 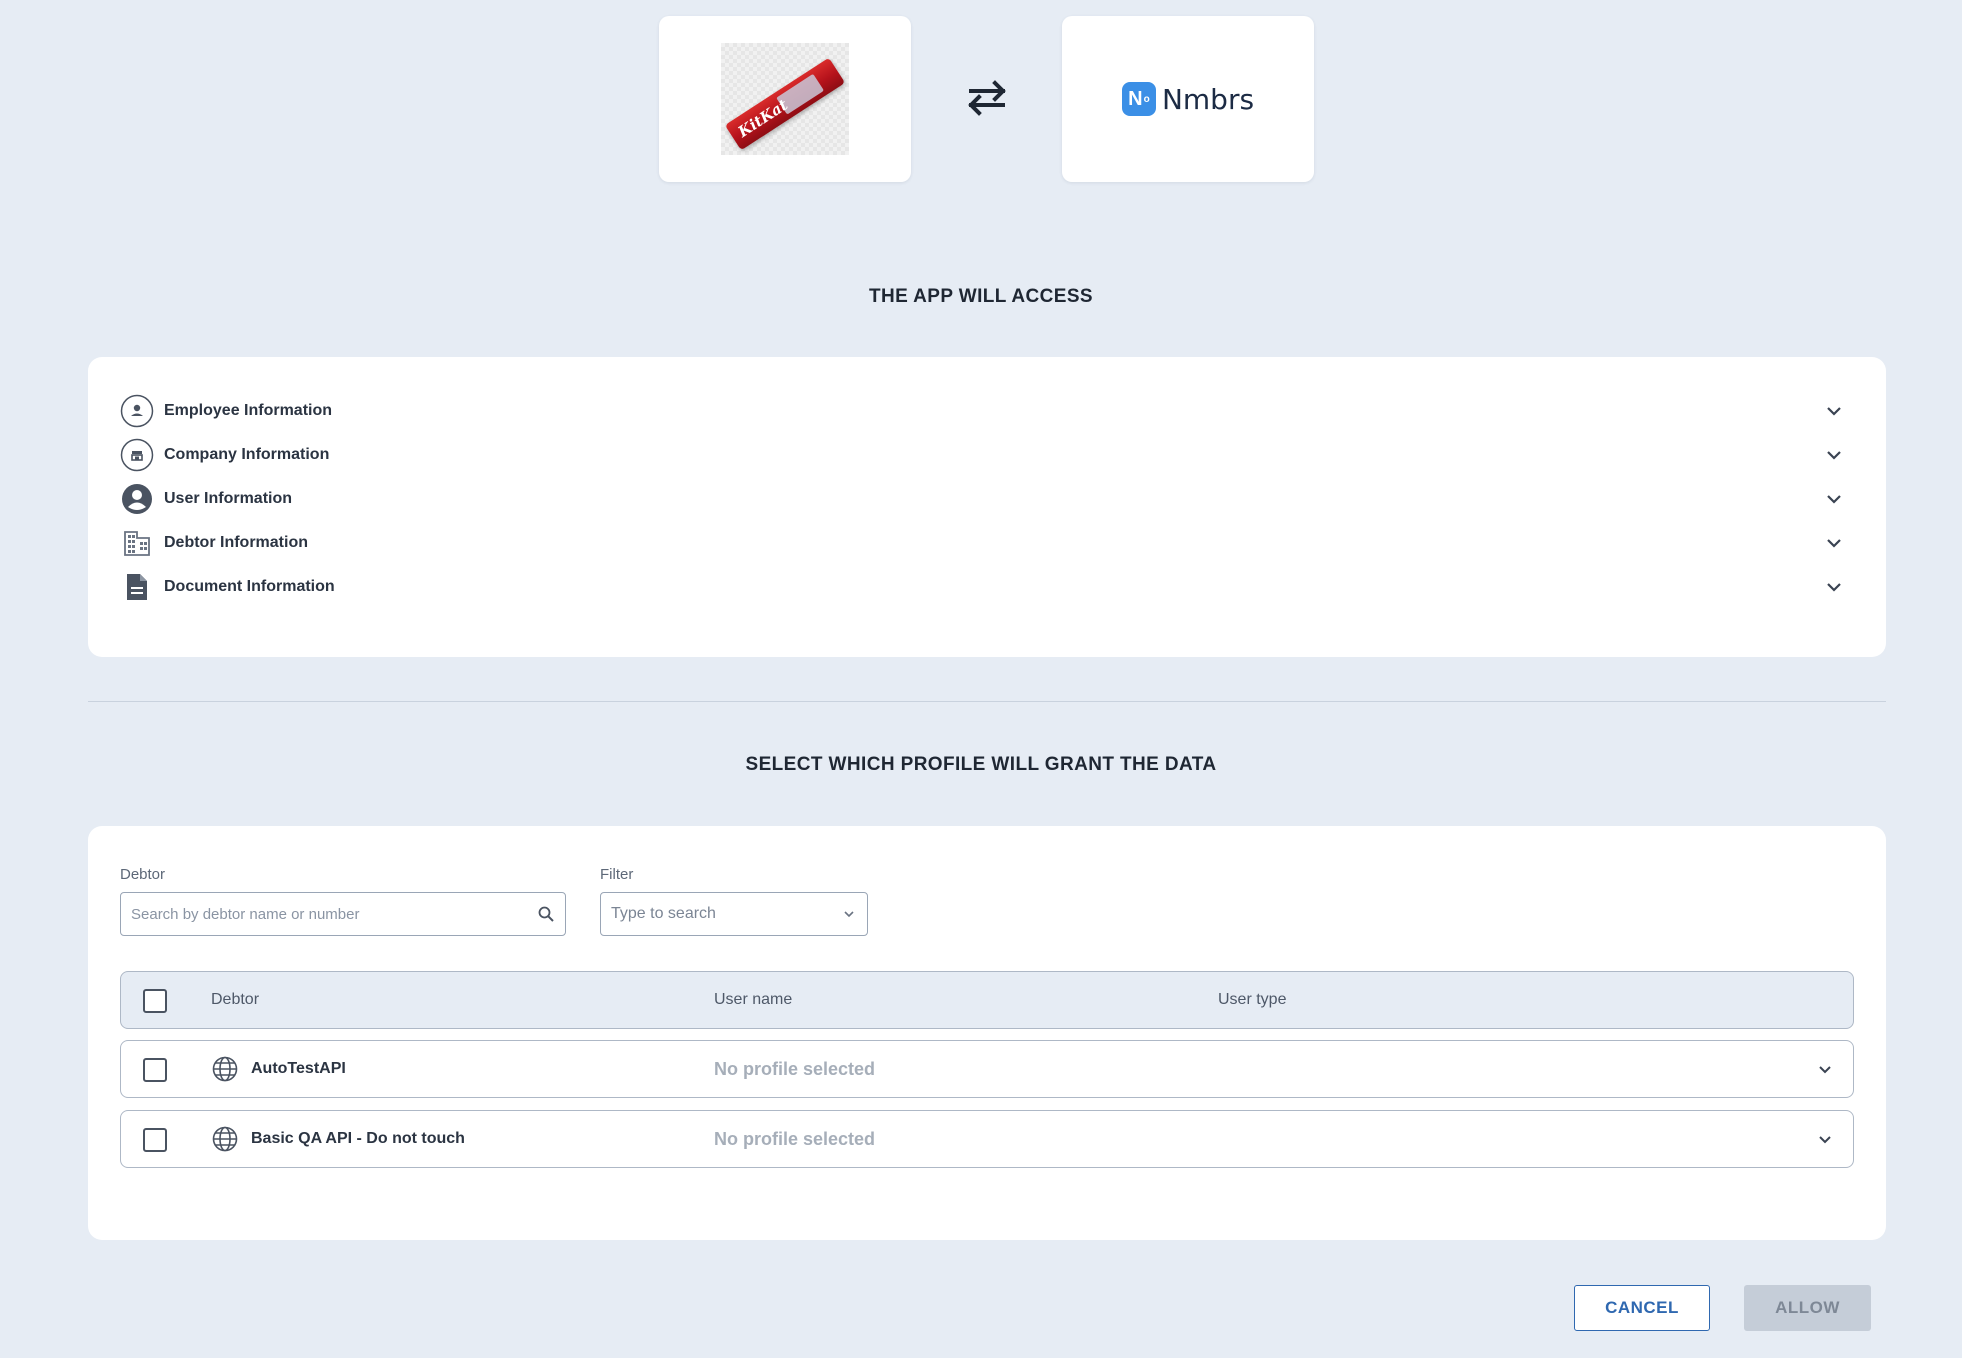 I want to click on nmbrs-logo: No Nmbrs, so click(x=1188, y=99).